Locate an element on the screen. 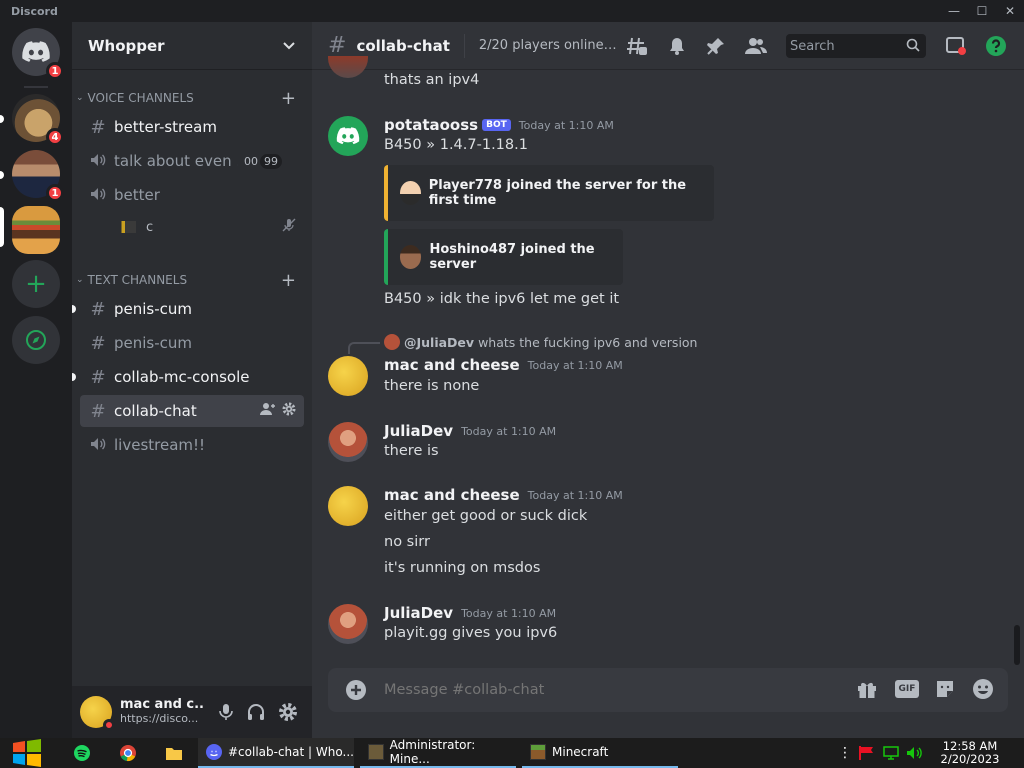  burger-avatar is located at coordinates (36, 230).